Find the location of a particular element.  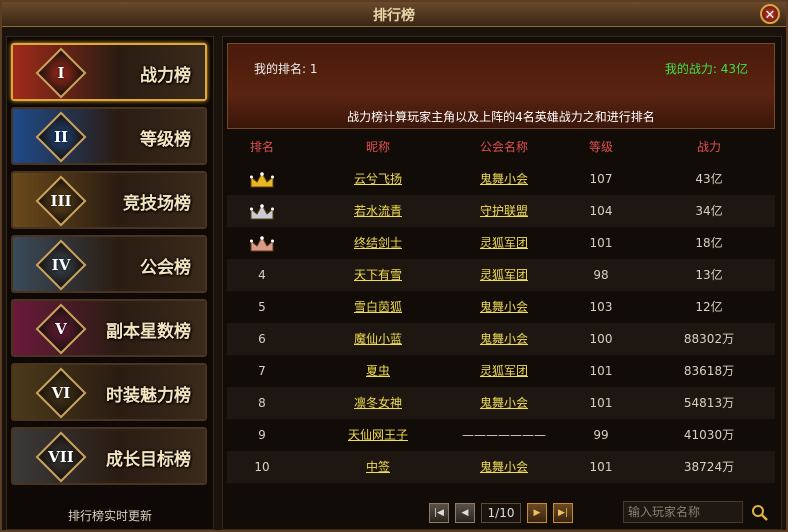

player-name-link: 终结剑士 is located at coordinates (378, 243).